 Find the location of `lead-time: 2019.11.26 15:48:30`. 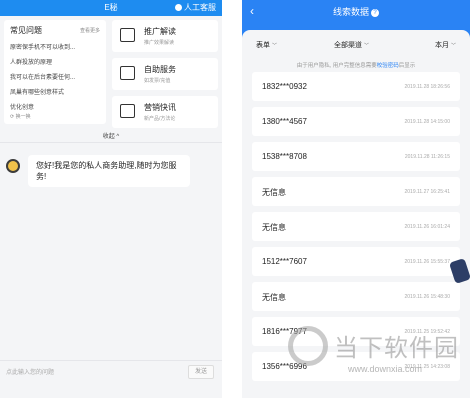

lead-time: 2019.11.26 15:48:30 is located at coordinates (427, 297).